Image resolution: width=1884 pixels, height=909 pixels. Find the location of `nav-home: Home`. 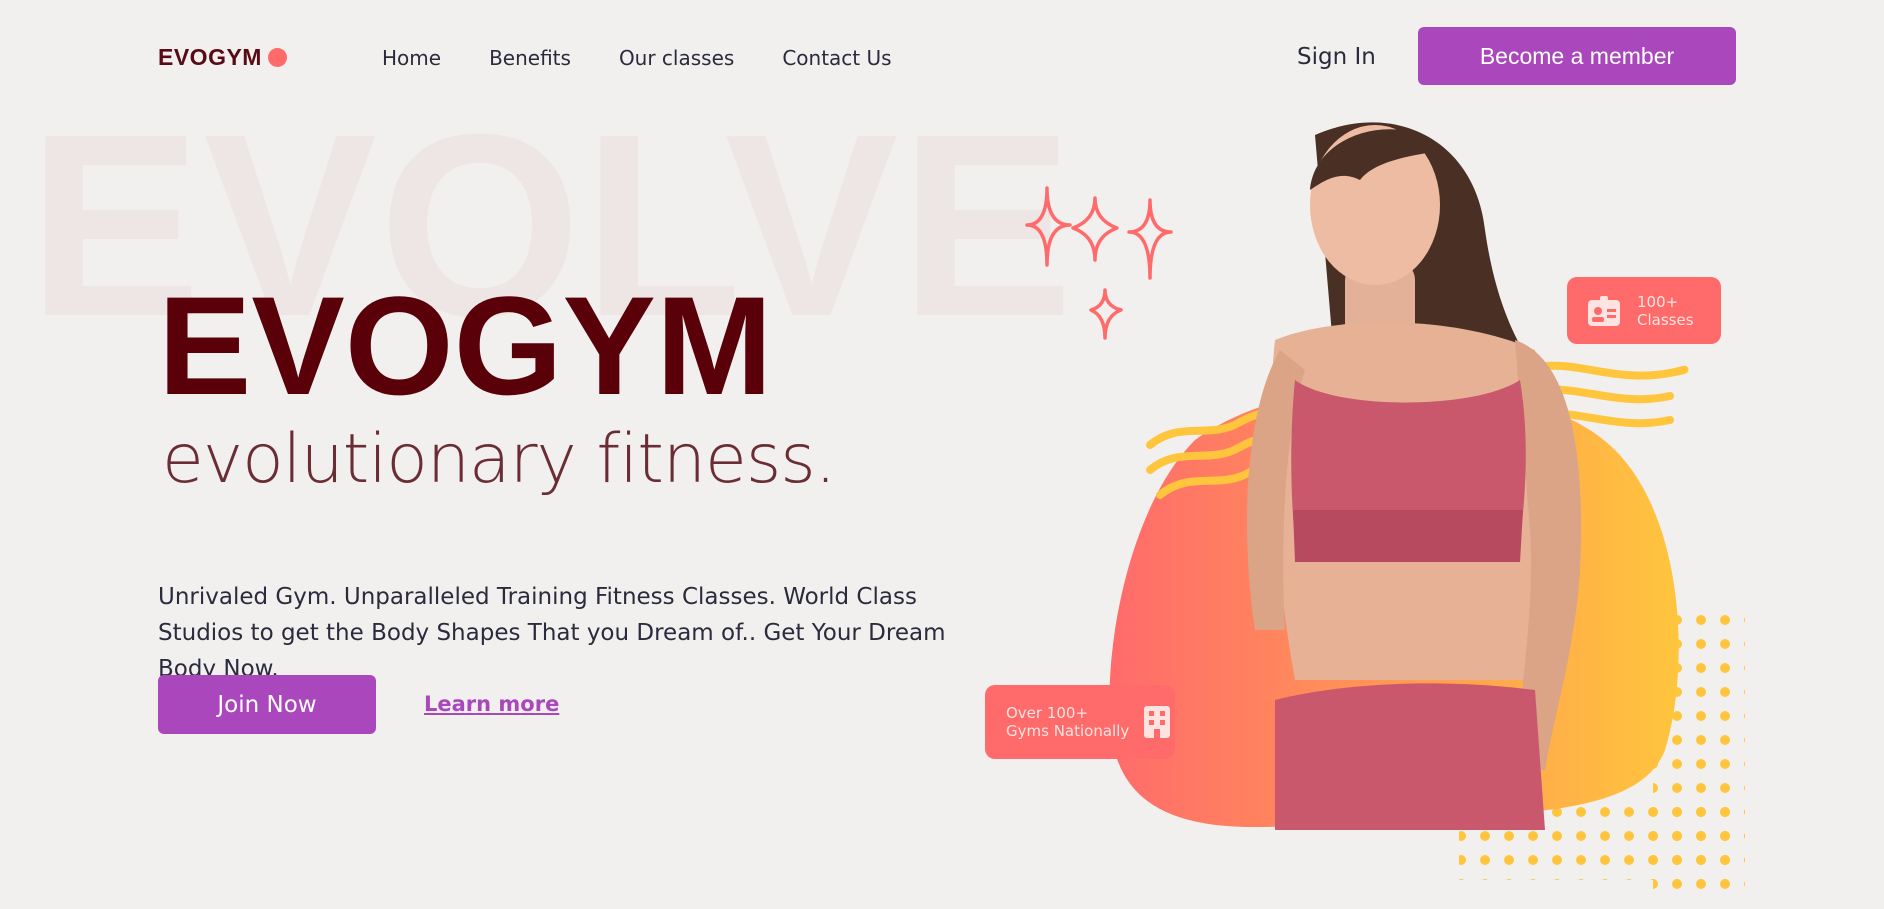

nav-home: Home is located at coordinates (411, 58).